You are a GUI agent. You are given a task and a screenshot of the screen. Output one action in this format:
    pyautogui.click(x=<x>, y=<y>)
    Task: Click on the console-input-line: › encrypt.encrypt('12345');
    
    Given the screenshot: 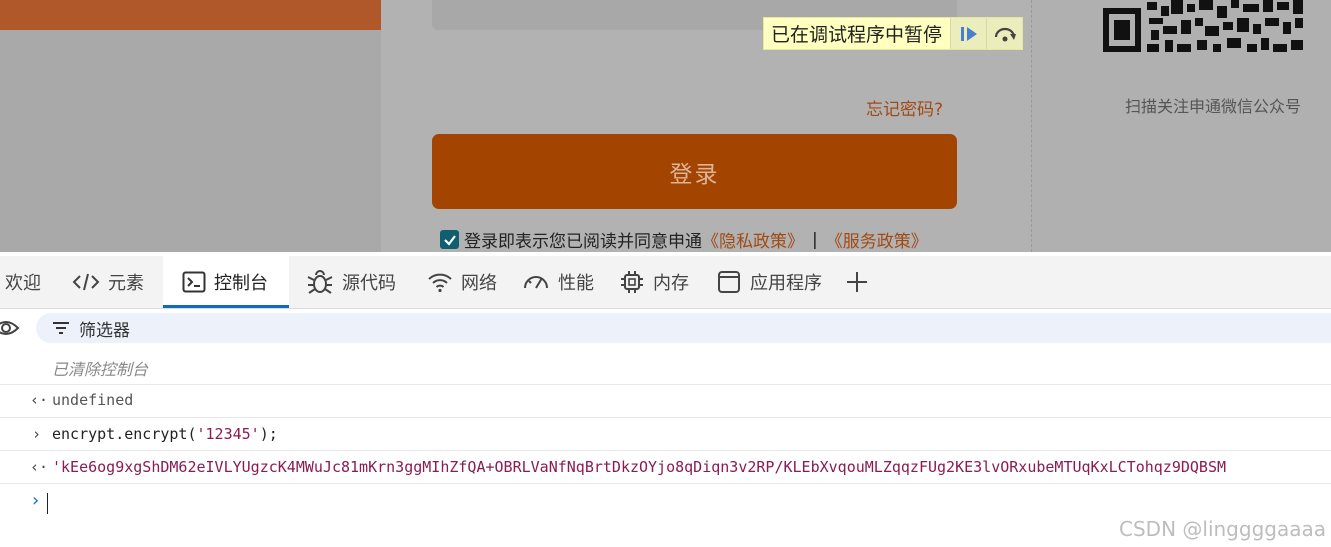 What is the action you would take?
    pyautogui.click(x=665, y=434)
    